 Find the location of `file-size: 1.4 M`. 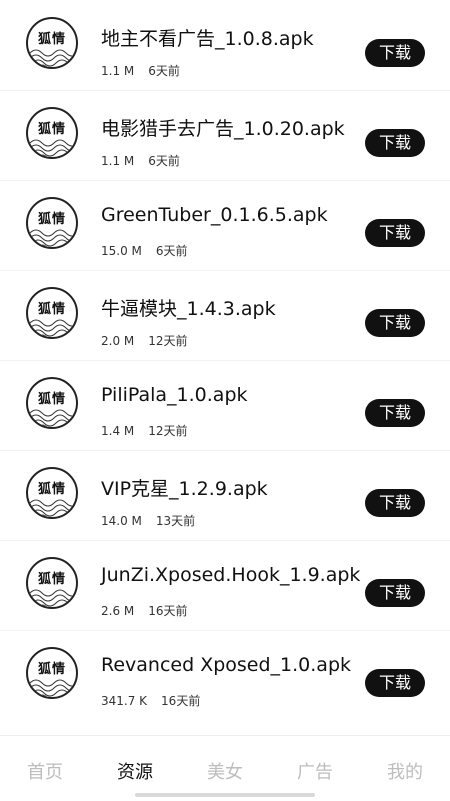

file-size: 1.4 M is located at coordinates (118, 431).